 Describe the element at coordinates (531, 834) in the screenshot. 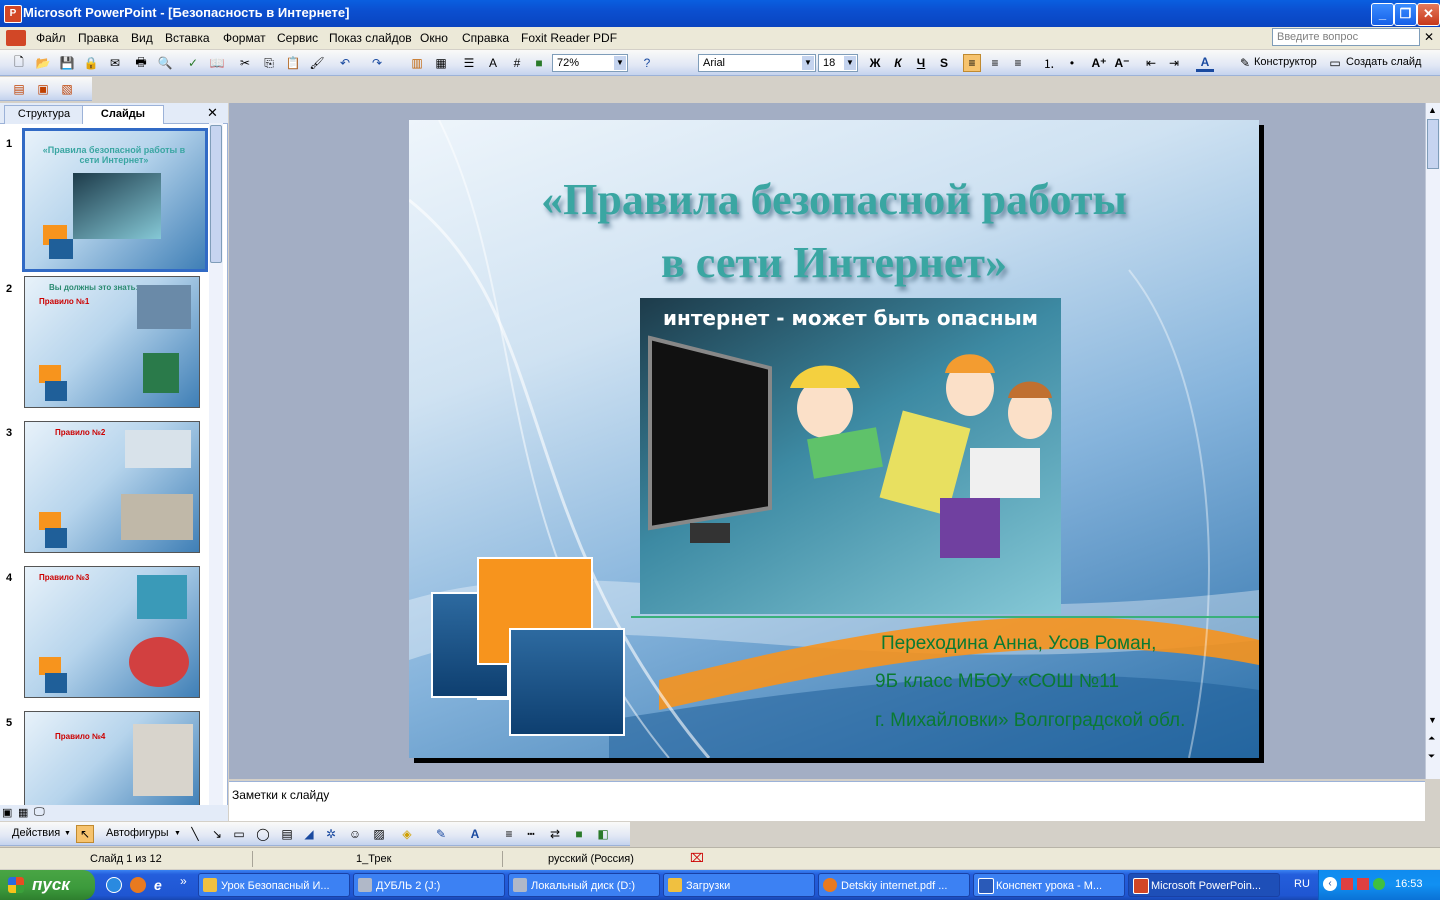

I see `dash-style-icon: ┅` at that location.